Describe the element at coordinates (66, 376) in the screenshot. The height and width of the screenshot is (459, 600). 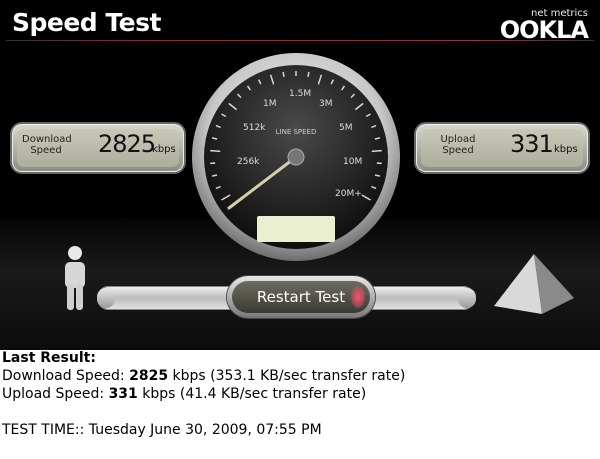
I see `result-download-prefix: Download Speed:` at that location.